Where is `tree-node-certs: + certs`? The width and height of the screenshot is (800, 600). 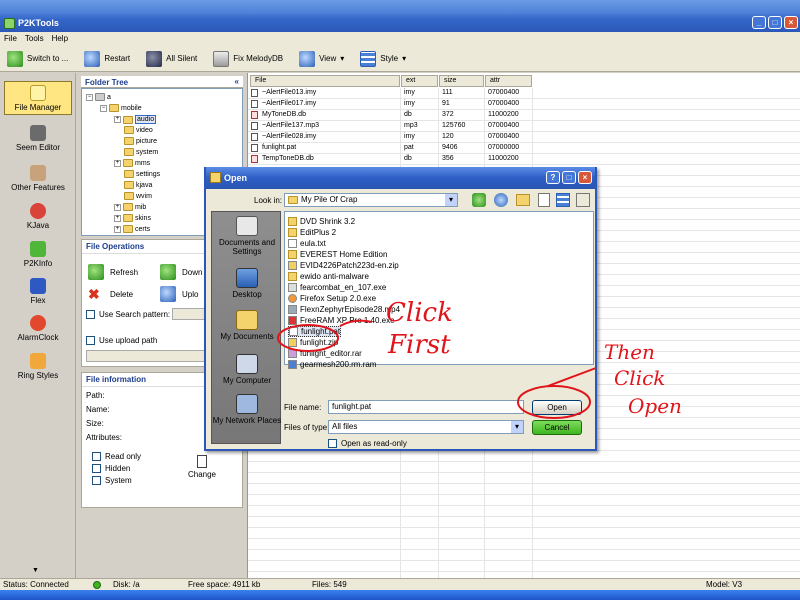 tree-node-certs: + certs is located at coordinates (132, 229).